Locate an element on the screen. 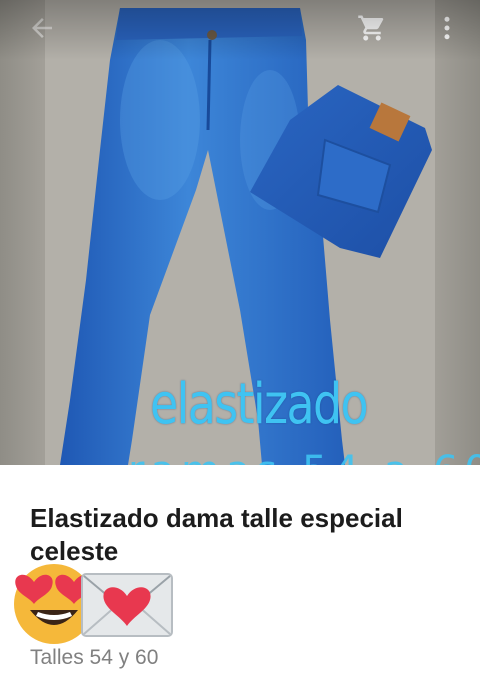 Image resolution: width=480 pixels, height=688 pixels. arrow-back-icon is located at coordinates (42, 28).